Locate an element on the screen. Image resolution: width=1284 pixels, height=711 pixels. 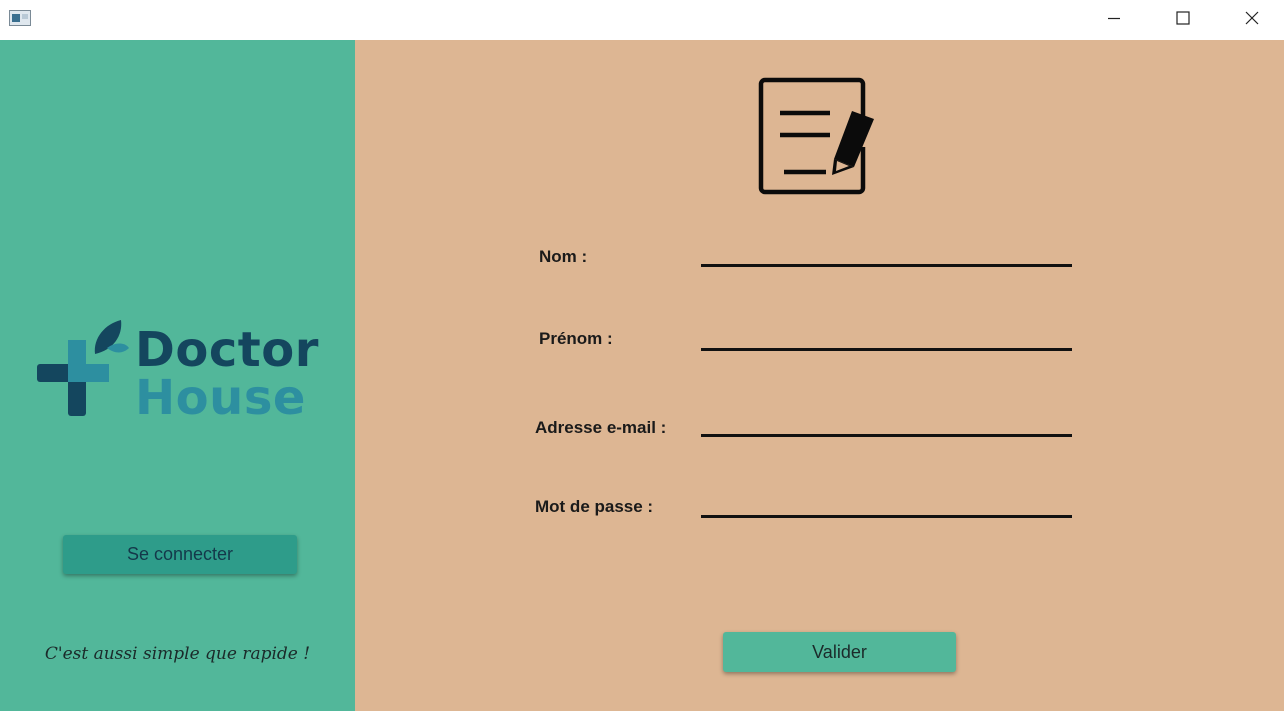
close-button is located at coordinates (1252, 18).